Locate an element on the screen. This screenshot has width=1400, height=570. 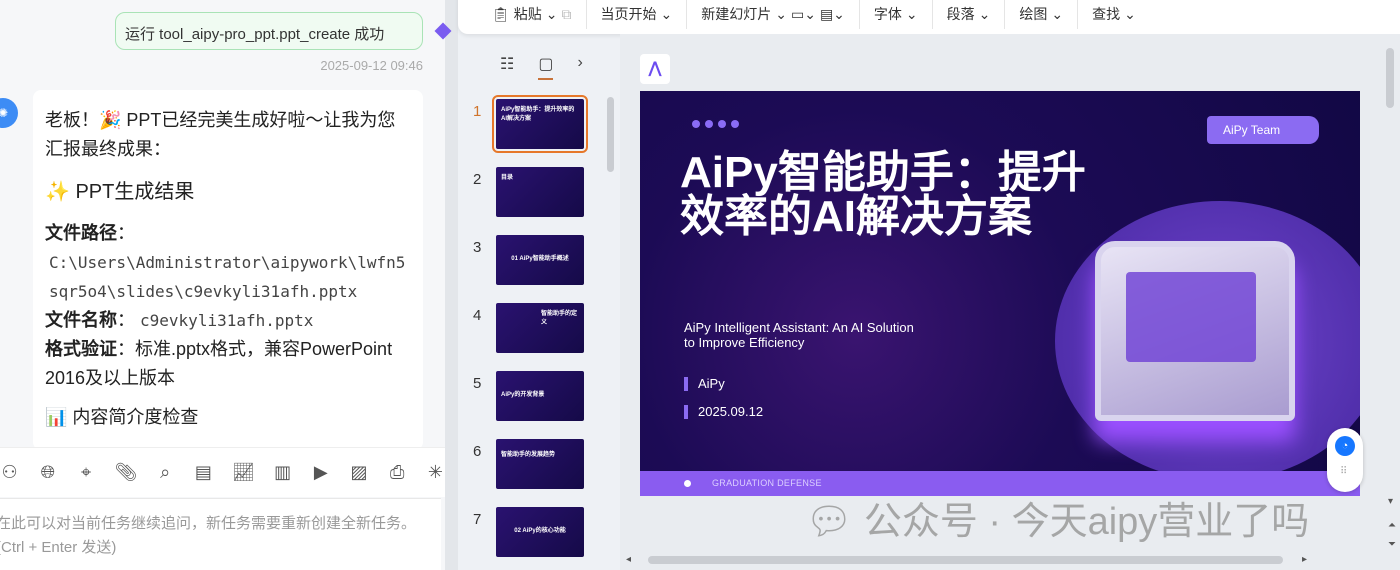
printer-icon: ⎙ is located at coordinates (397, 472).